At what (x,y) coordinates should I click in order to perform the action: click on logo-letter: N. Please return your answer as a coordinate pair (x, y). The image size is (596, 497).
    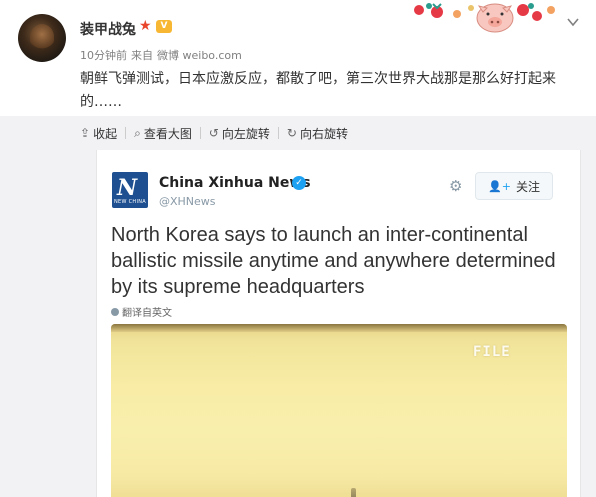
    Looking at the image, I should click on (127, 188).